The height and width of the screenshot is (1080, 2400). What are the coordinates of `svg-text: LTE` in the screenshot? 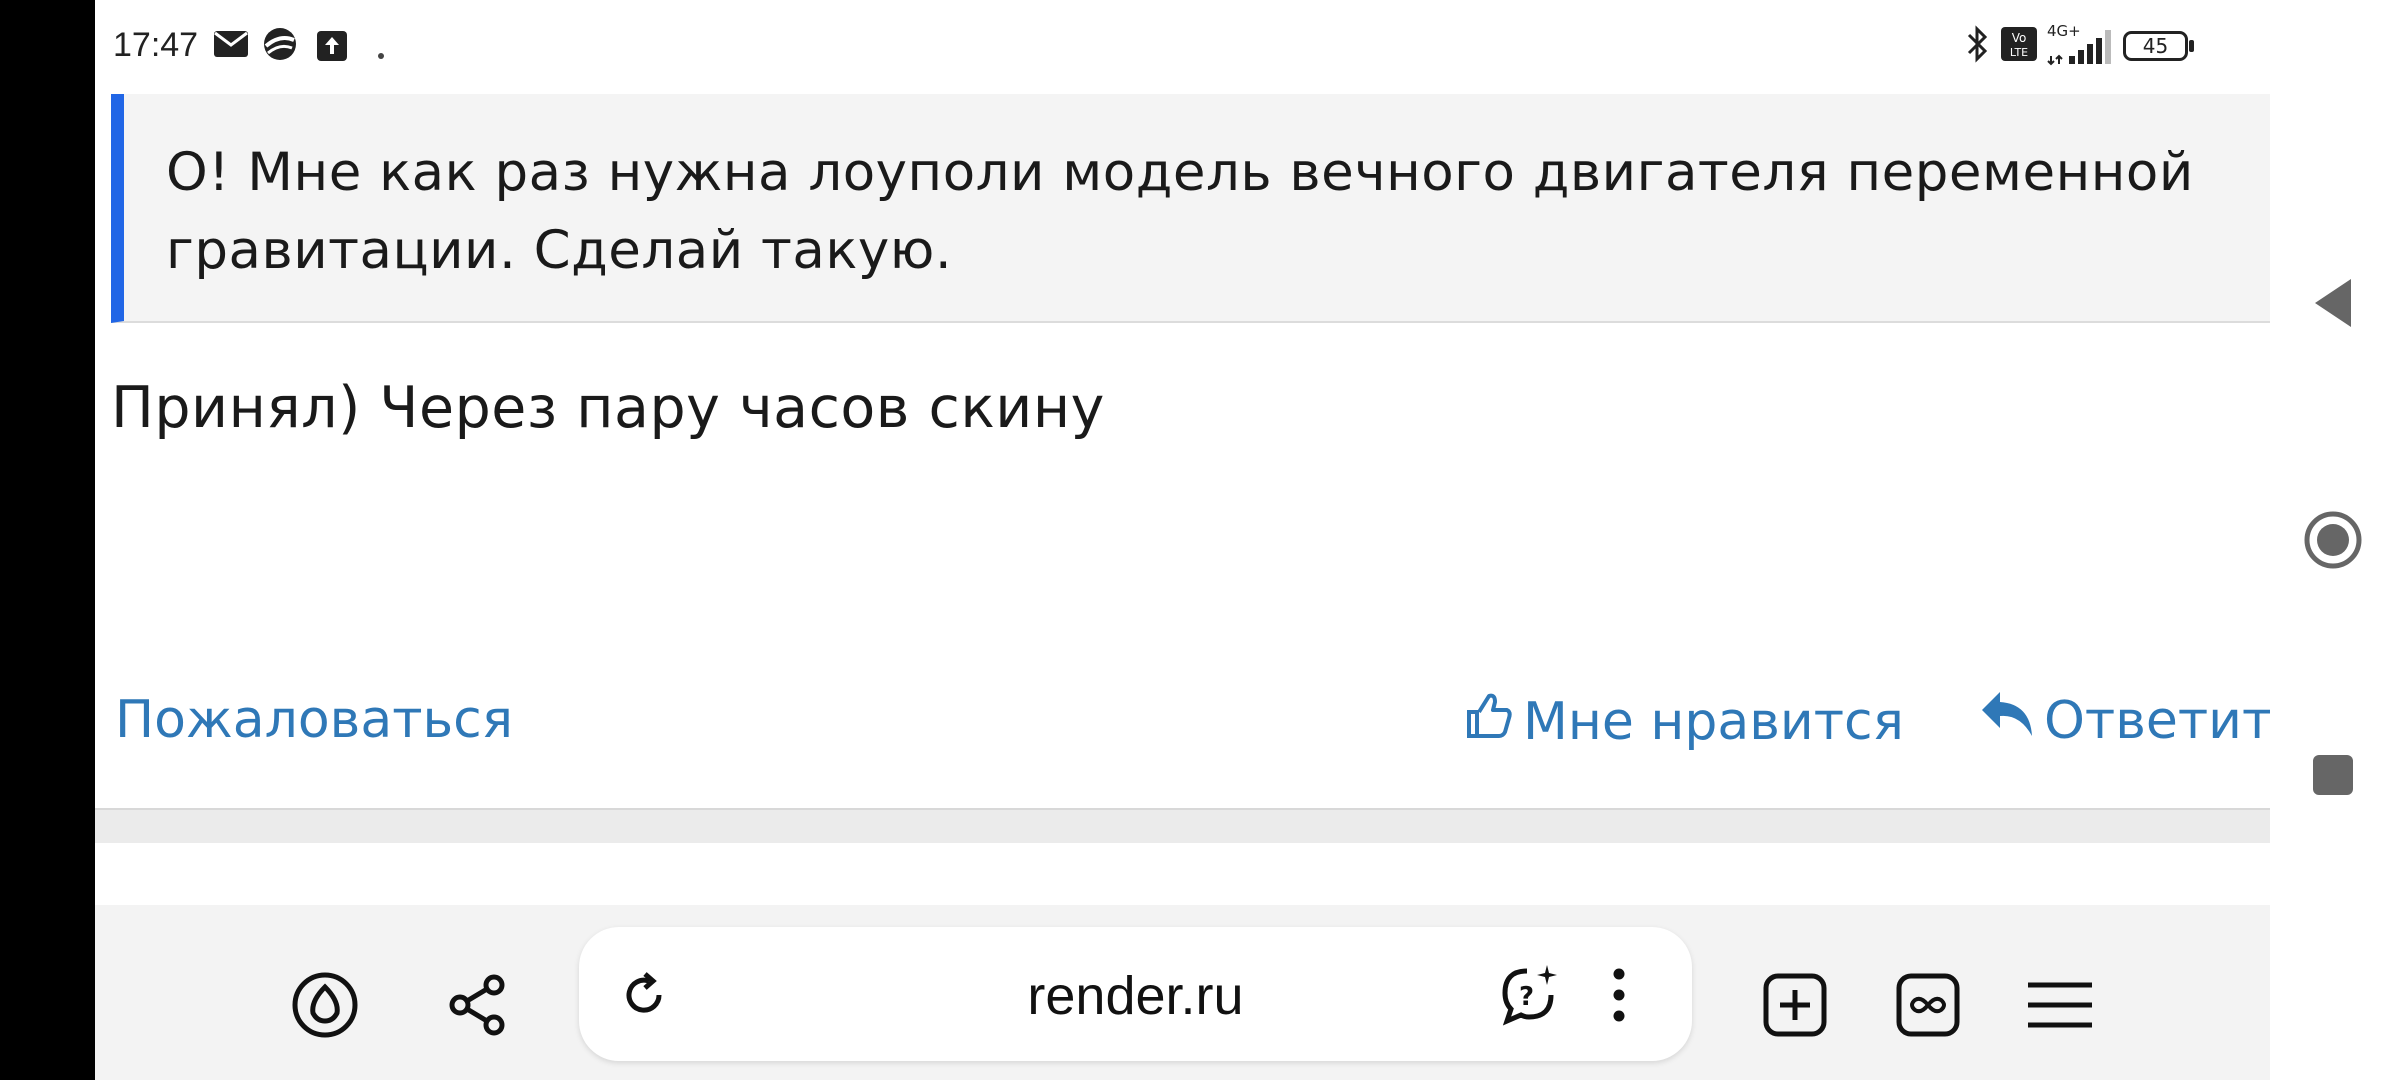 It's located at (2019, 52).